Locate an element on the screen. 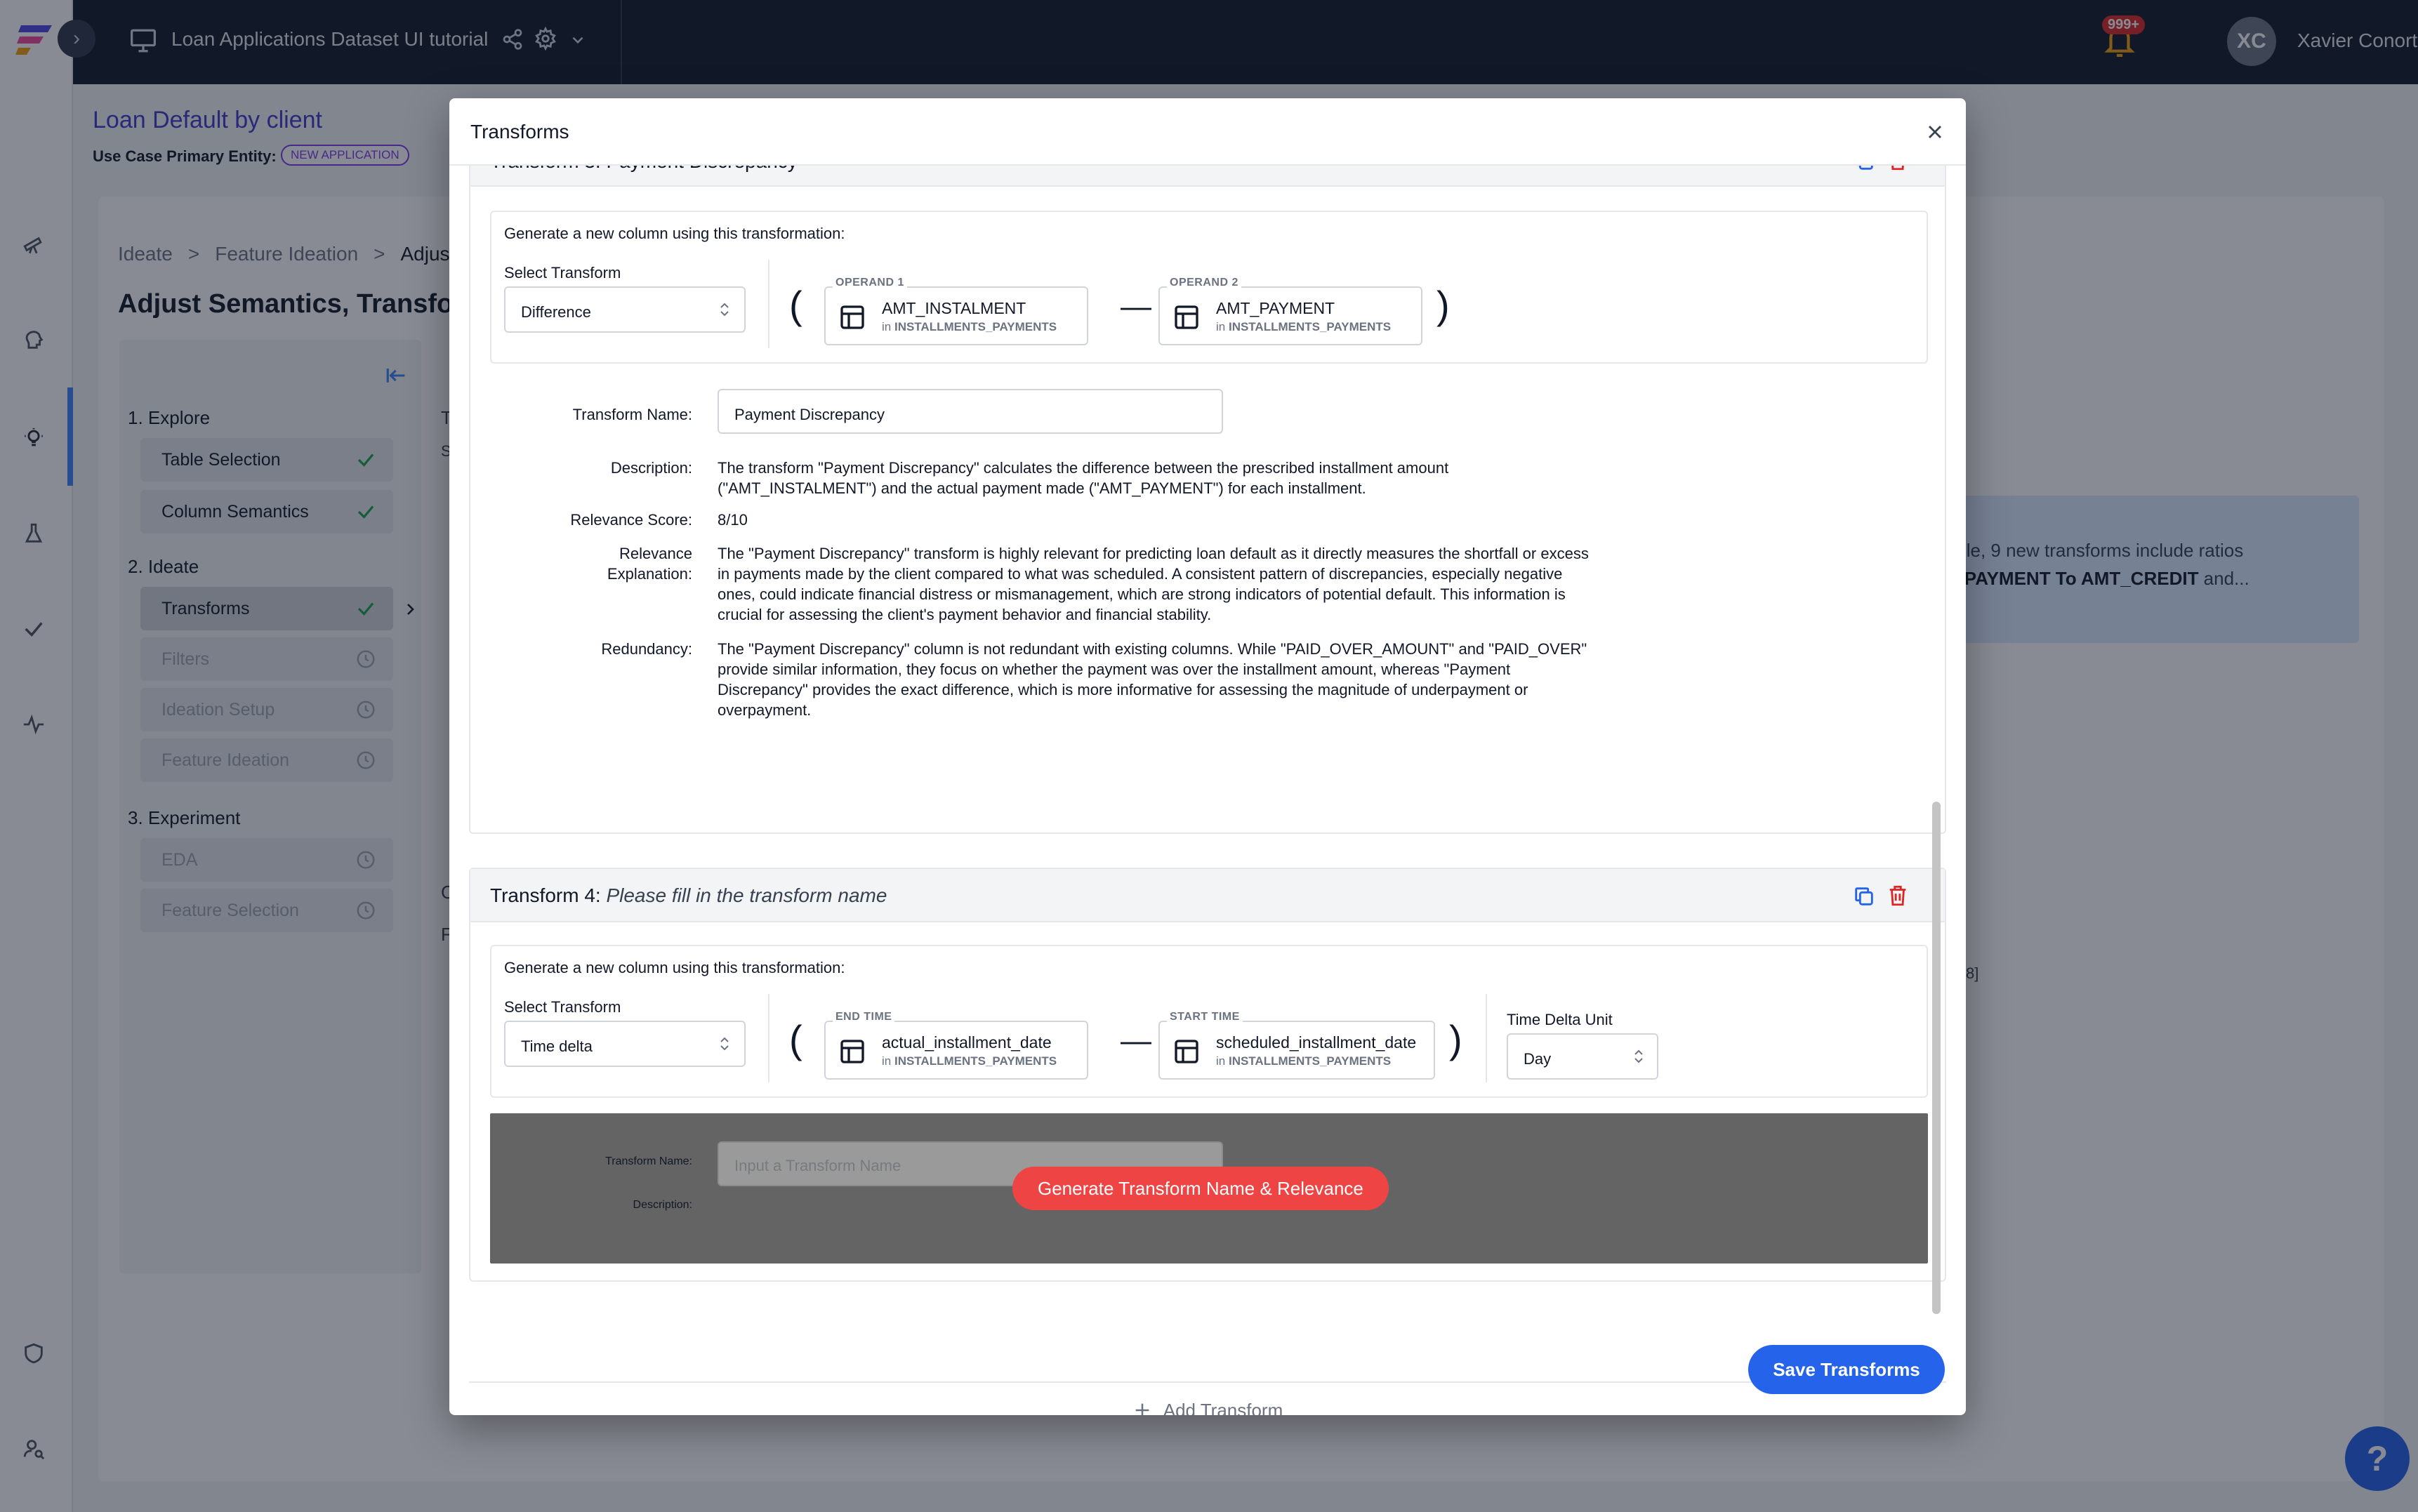  select-value: Time delta is located at coordinates (557, 1046).